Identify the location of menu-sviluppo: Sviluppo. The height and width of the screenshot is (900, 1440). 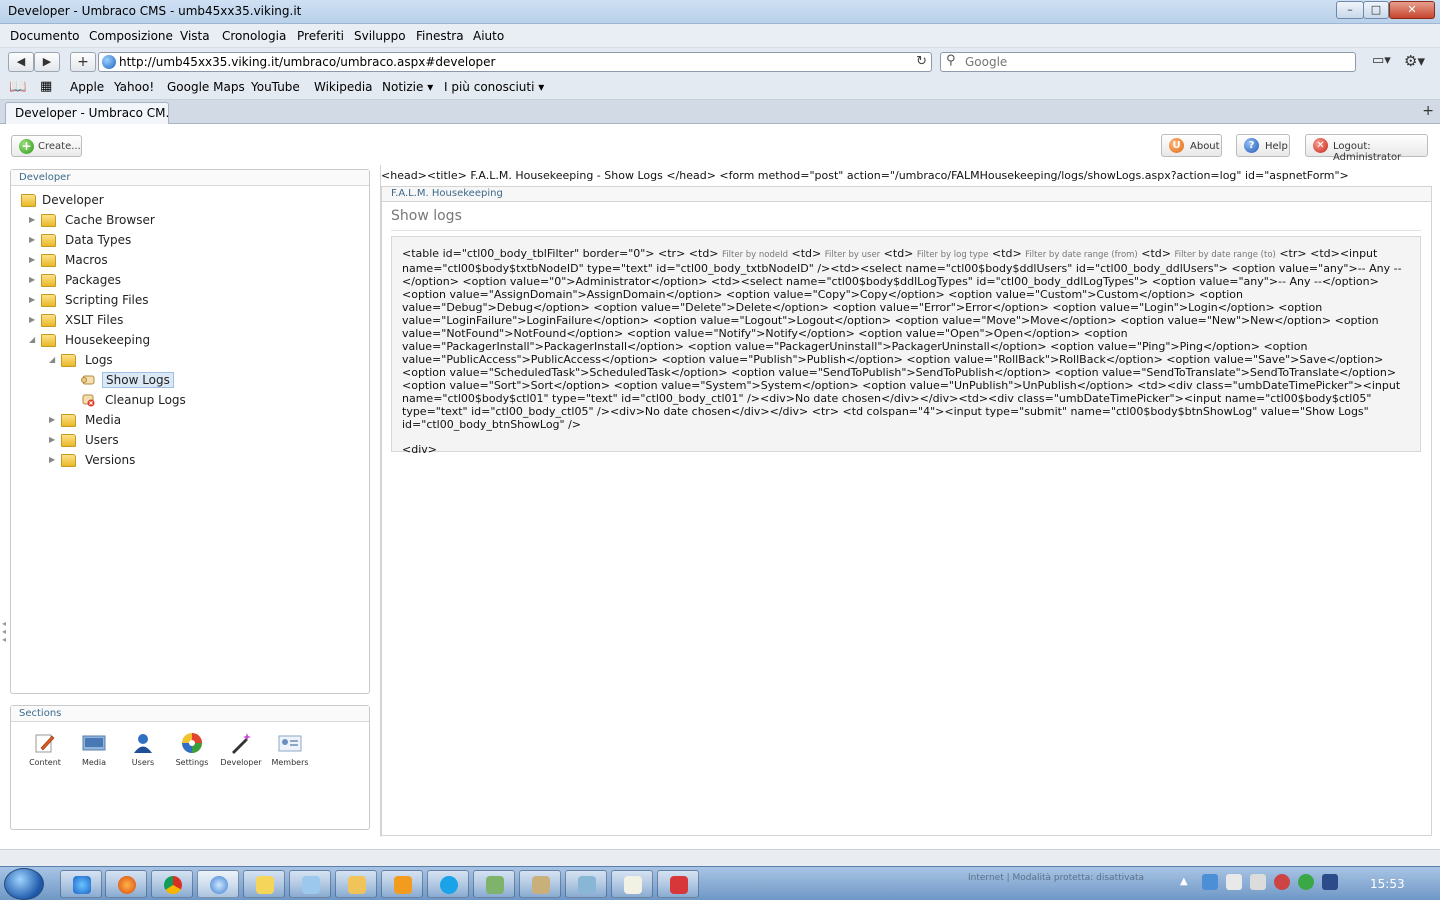
(380, 36).